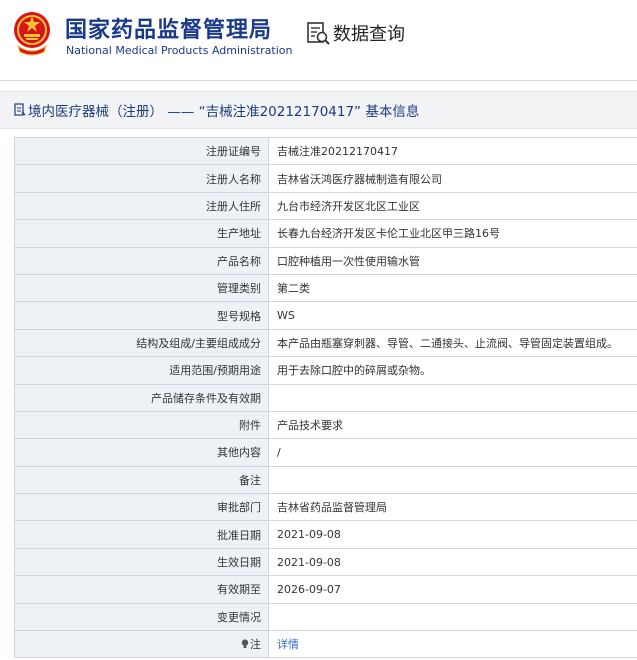 Image resolution: width=637 pixels, height=660 pixels. What do you see at coordinates (452, 425) in the screenshot?
I see `field-value: 产品技术要求` at bounding box center [452, 425].